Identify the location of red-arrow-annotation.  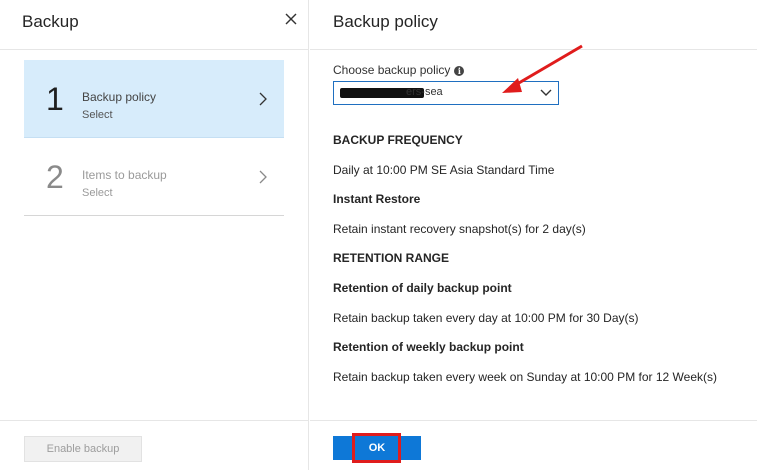
(542, 68).